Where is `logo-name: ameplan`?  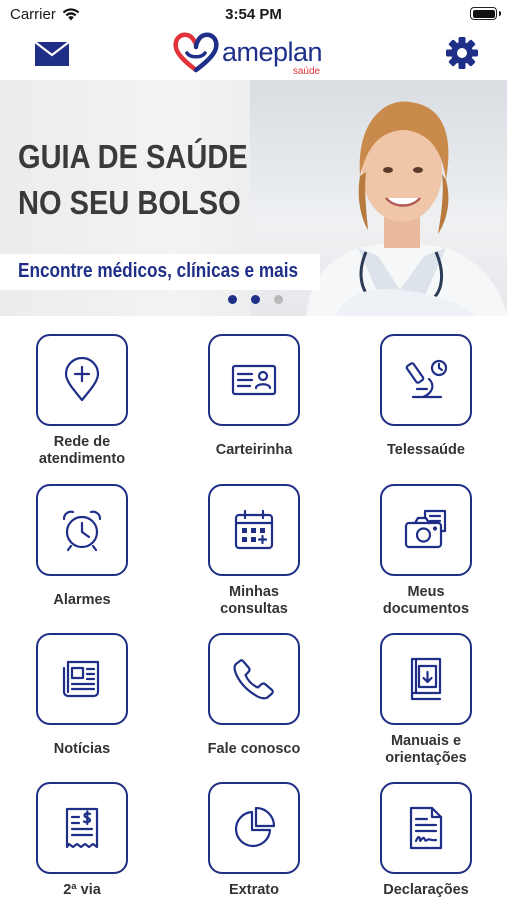
logo-name: ameplan is located at coordinates (272, 52).